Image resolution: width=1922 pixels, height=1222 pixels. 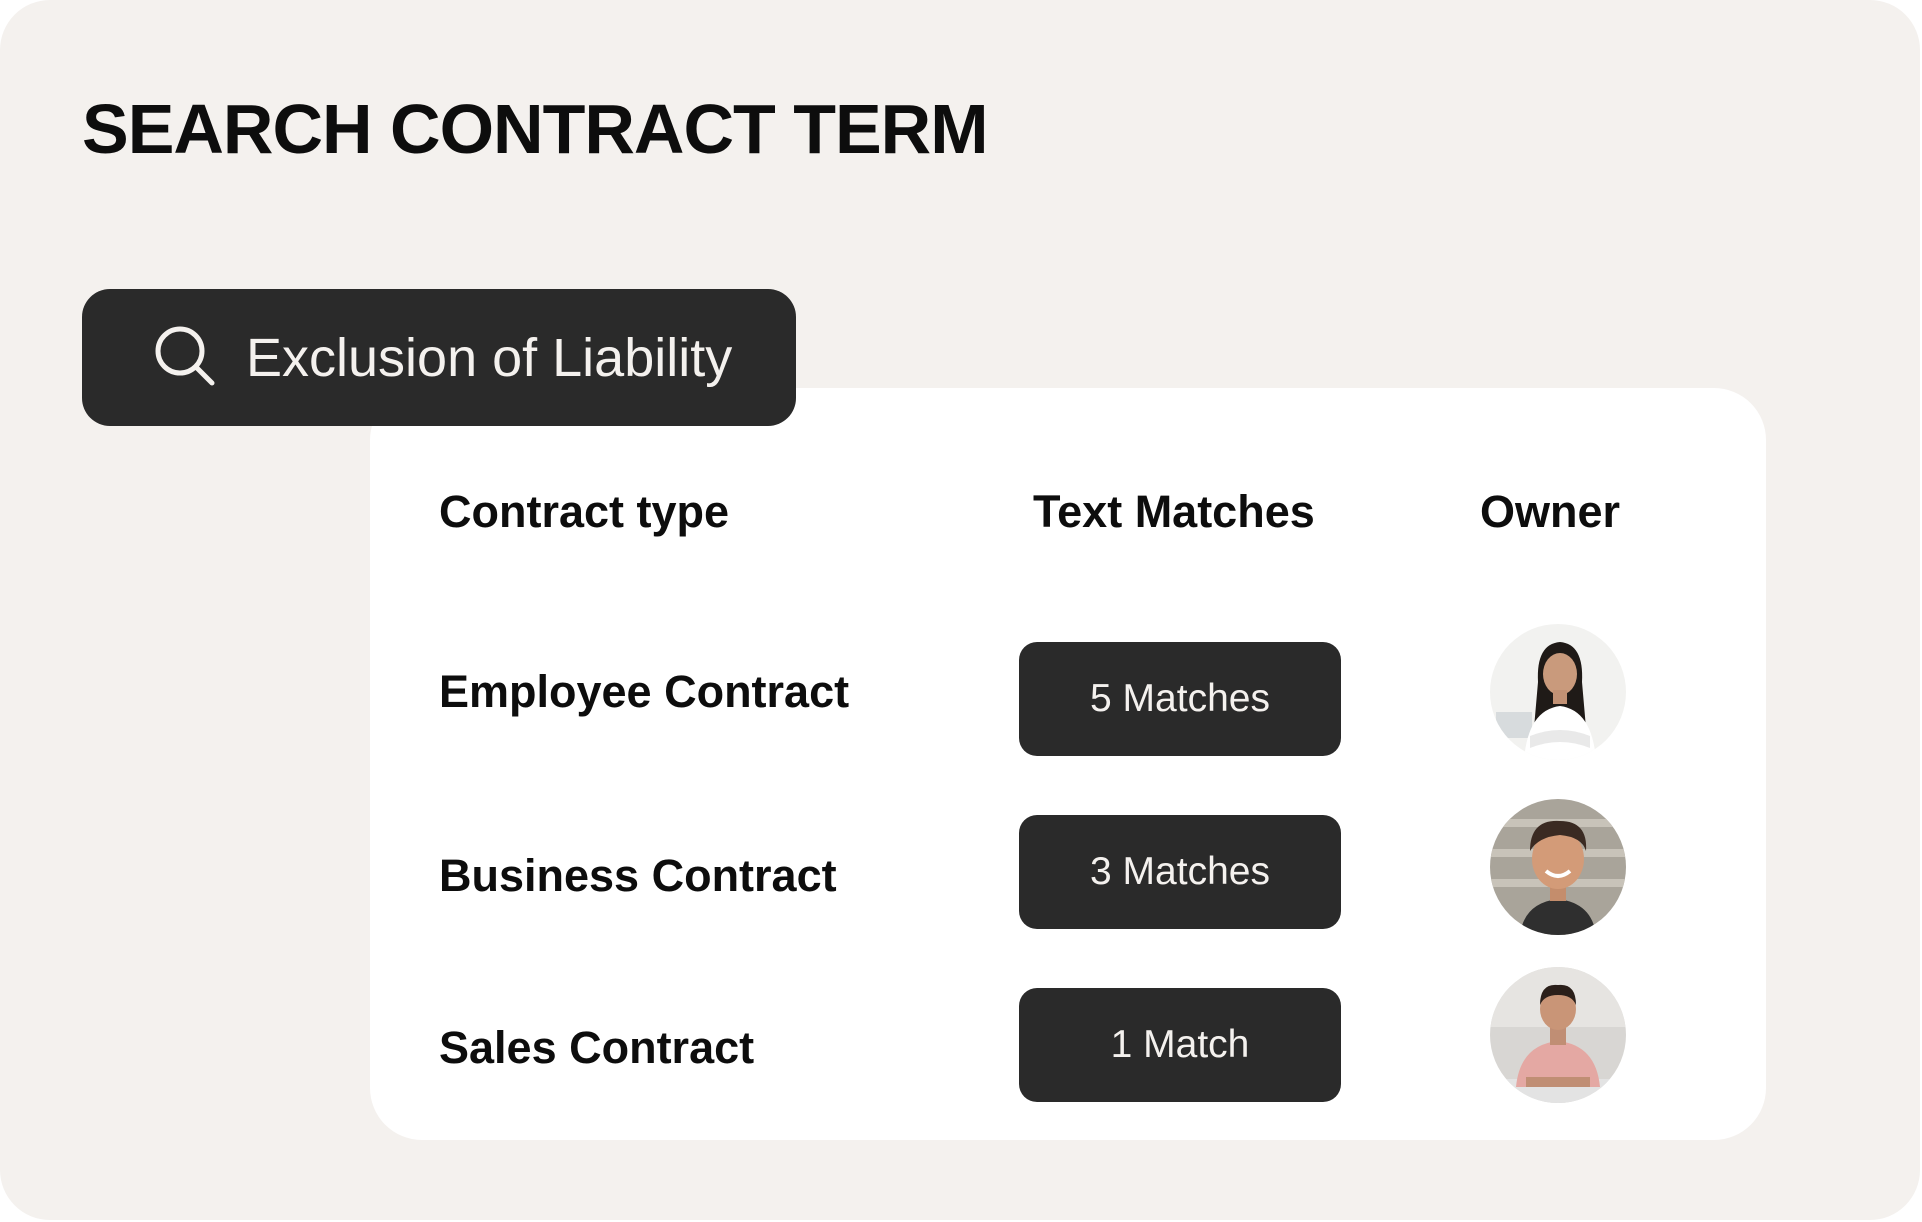 I want to click on column-header-contract-type: Contract type, so click(x=584, y=511).